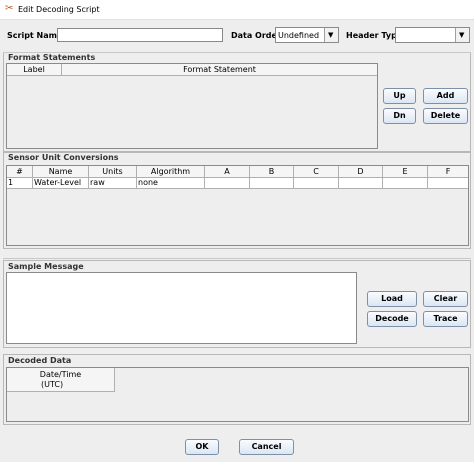  What do you see at coordinates (52, 384) in the screenshot?
I see `column-header-date-time-line2: (UTC)` at bounding box center [52, 384].